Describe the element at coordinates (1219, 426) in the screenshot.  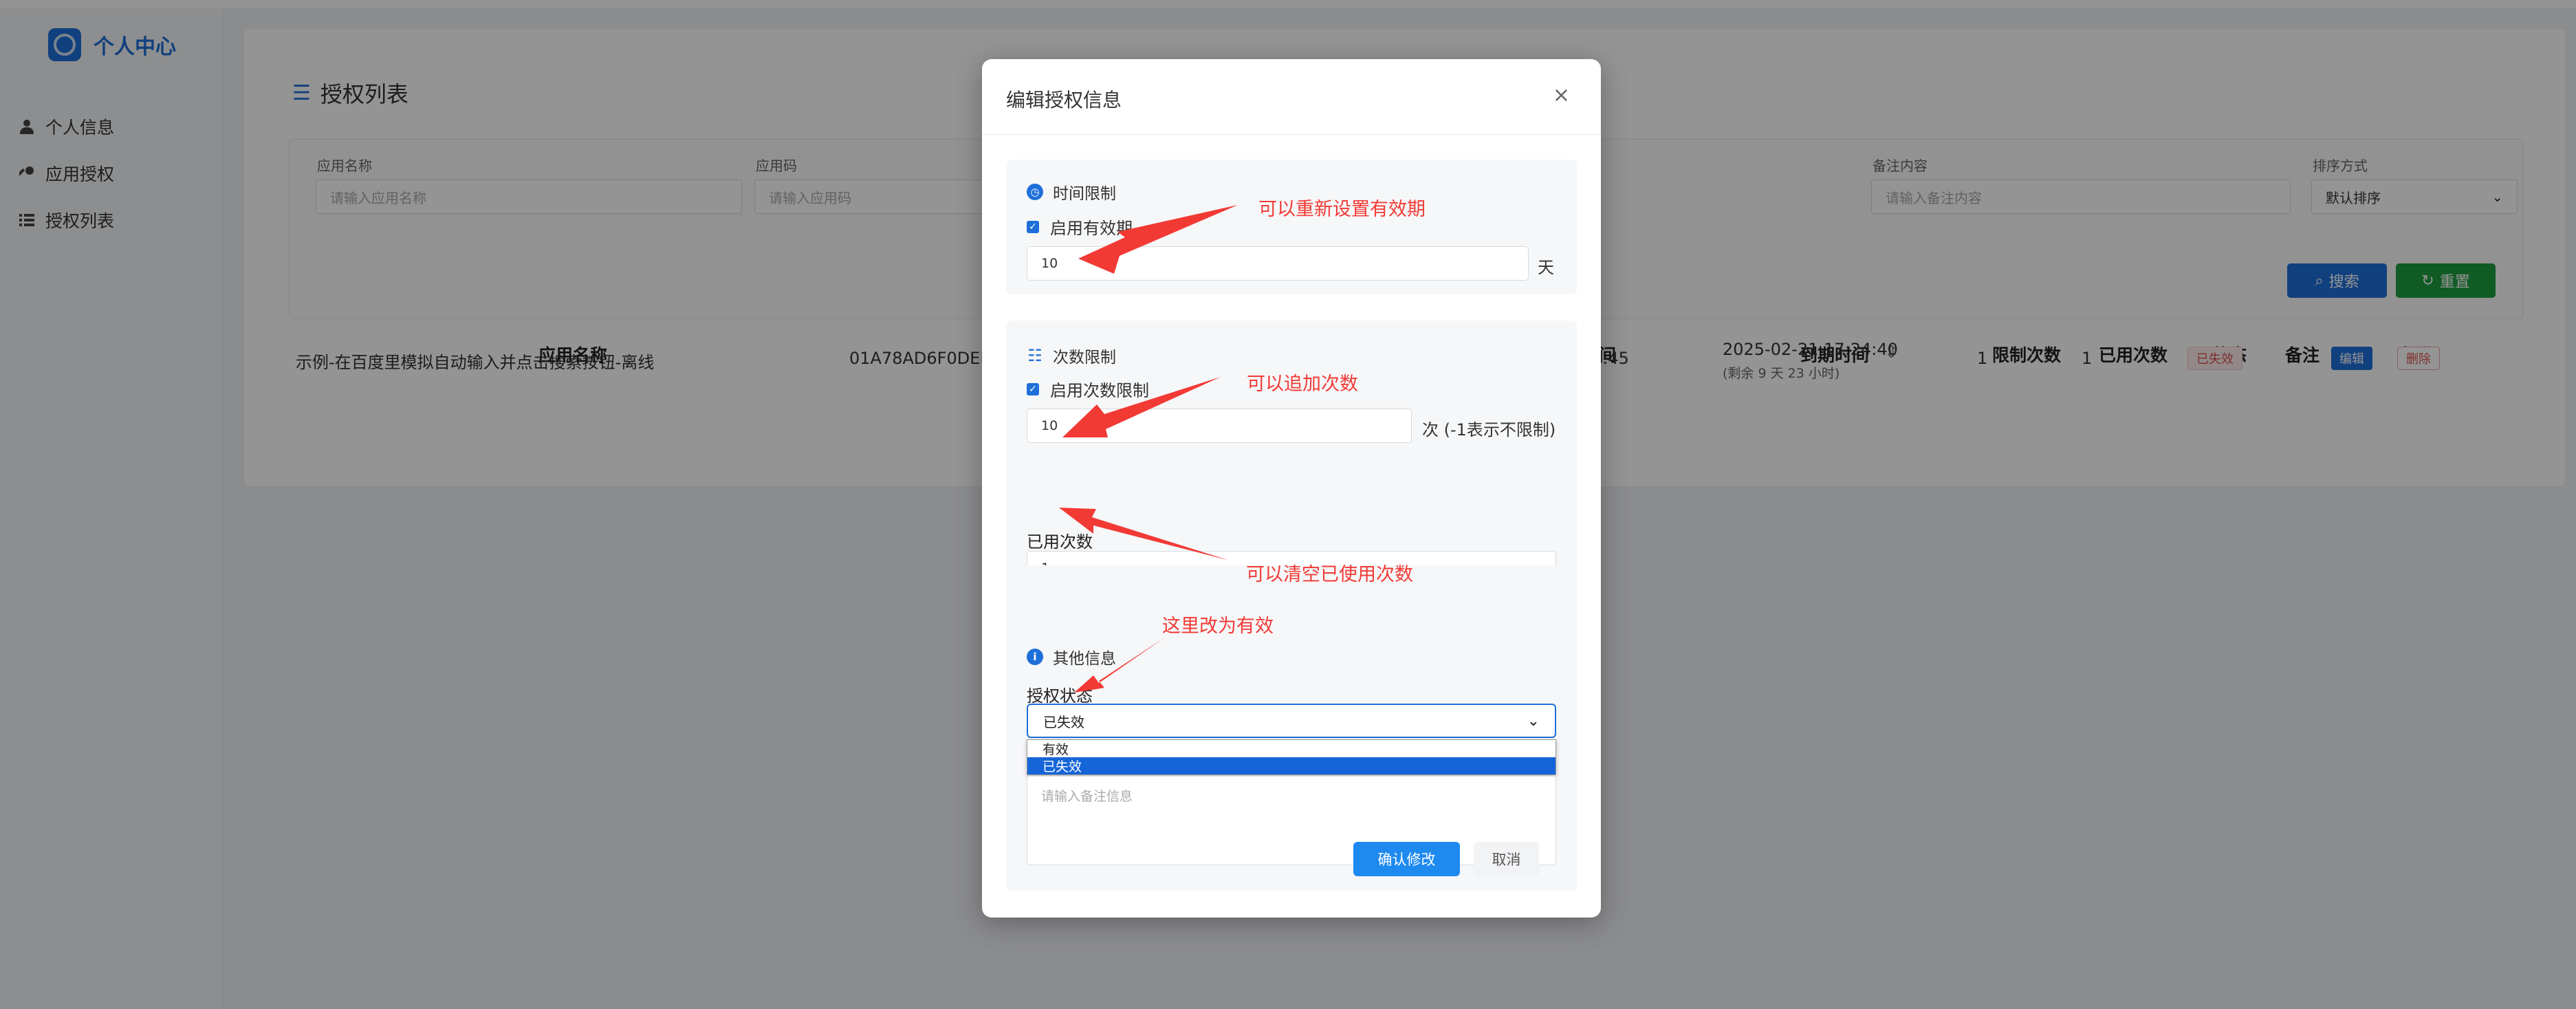
I see `count-limit-input: 10` at that location.